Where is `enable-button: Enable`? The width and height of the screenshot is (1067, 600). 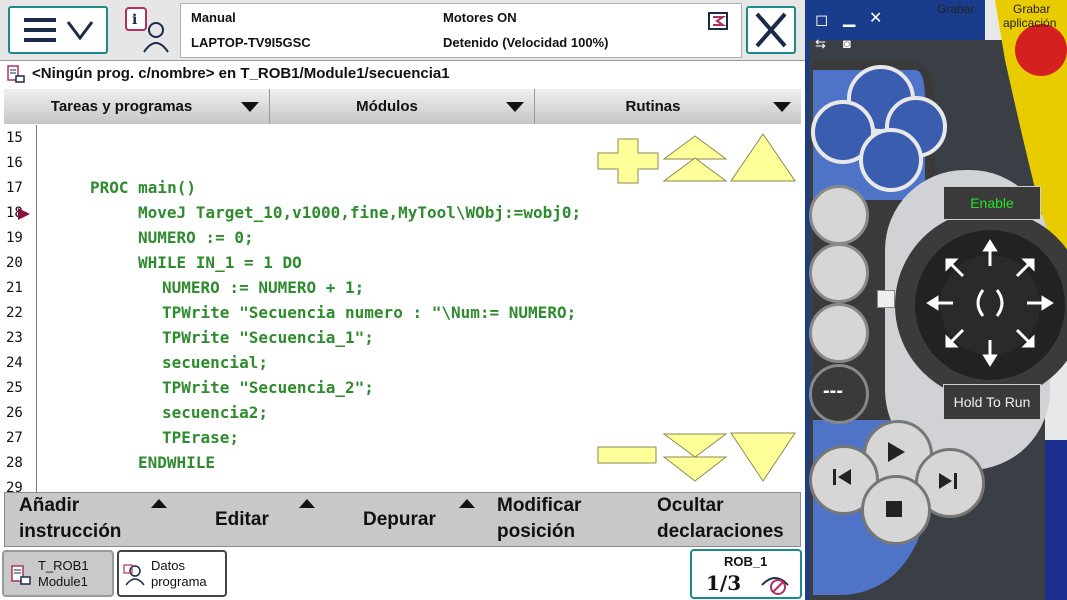 enable-button: Enable is located at coordinates (992, 203).